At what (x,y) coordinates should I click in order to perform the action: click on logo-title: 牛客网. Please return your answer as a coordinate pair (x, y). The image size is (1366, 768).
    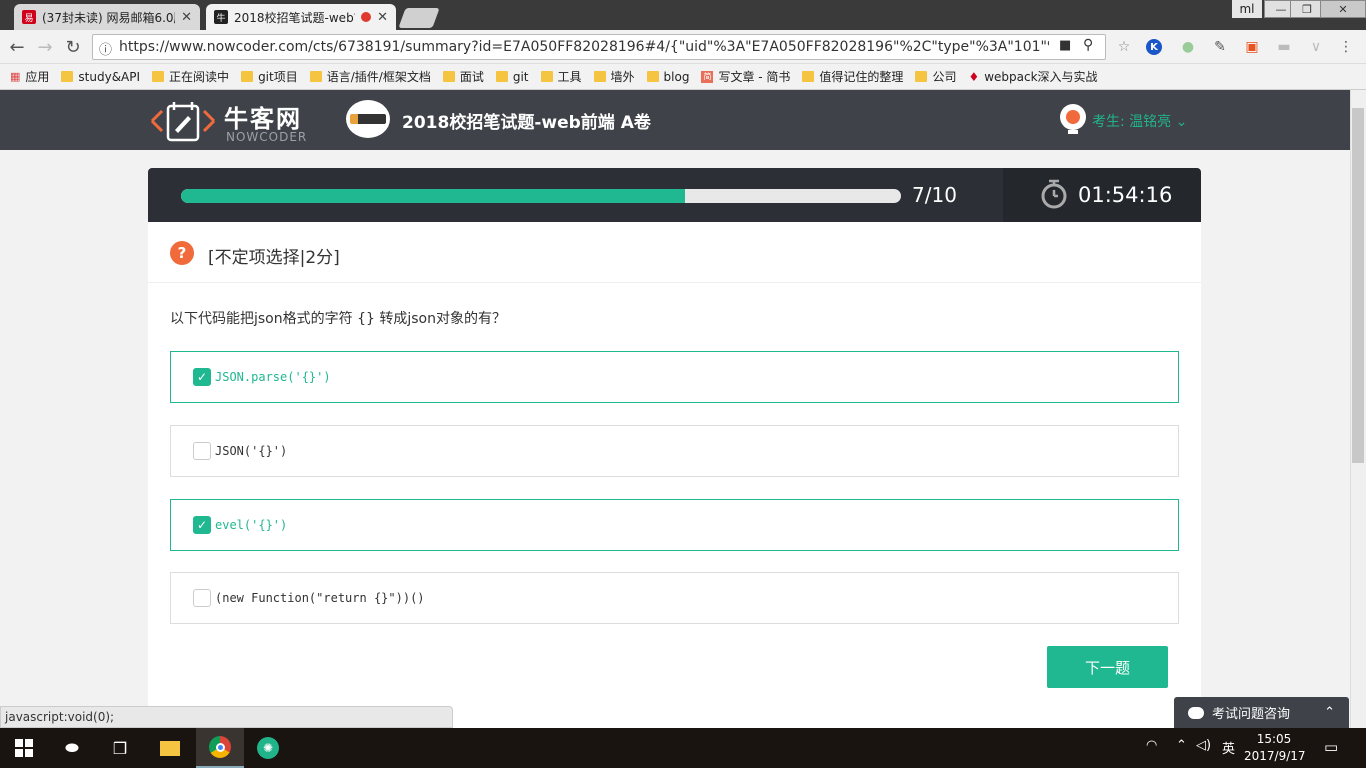
    Looking at the image, I should click on (263, 116).